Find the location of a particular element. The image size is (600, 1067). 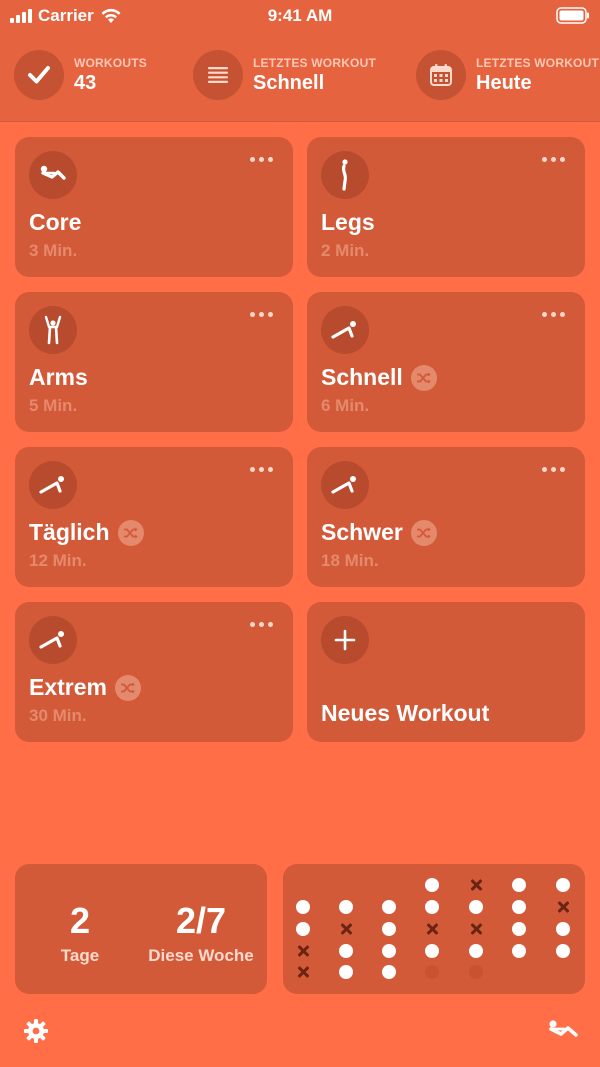

workout-card-arms: Arms 5 Min. is located at coordinates (154, 362).